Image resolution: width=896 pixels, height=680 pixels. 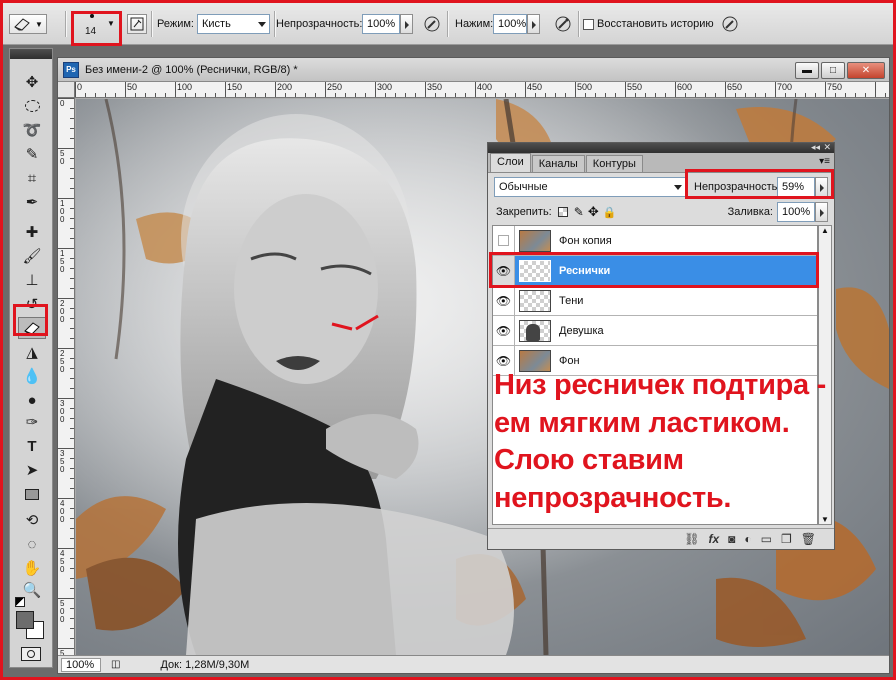 I want to click on tab-channels: Каналы, so click(x=558, y=163).